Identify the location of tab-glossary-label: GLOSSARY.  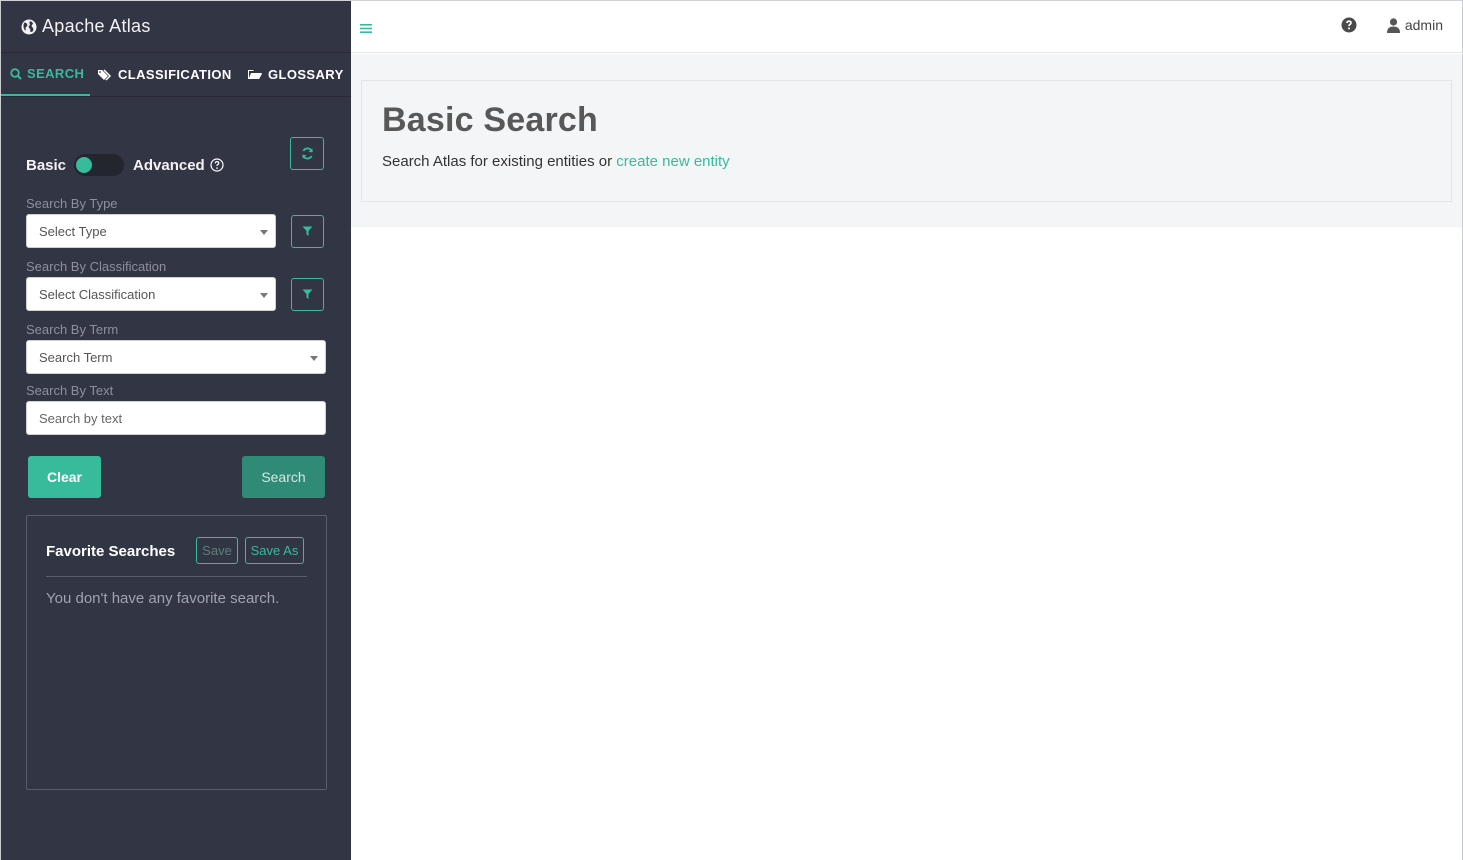
(306, 74).